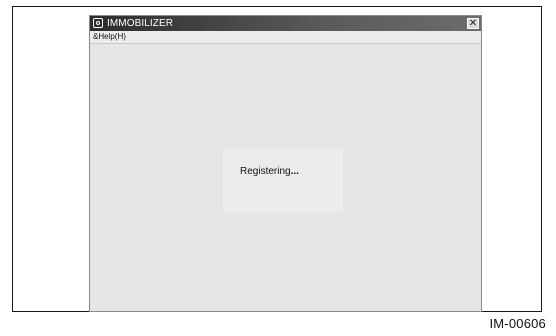 Image resolution: width=556 pixels, height=336 pixels. What do you see at coordinates (140, 23) in the screenshot?
I see `window-title: IMMOBILIZER` at bounding box center [140, 23].